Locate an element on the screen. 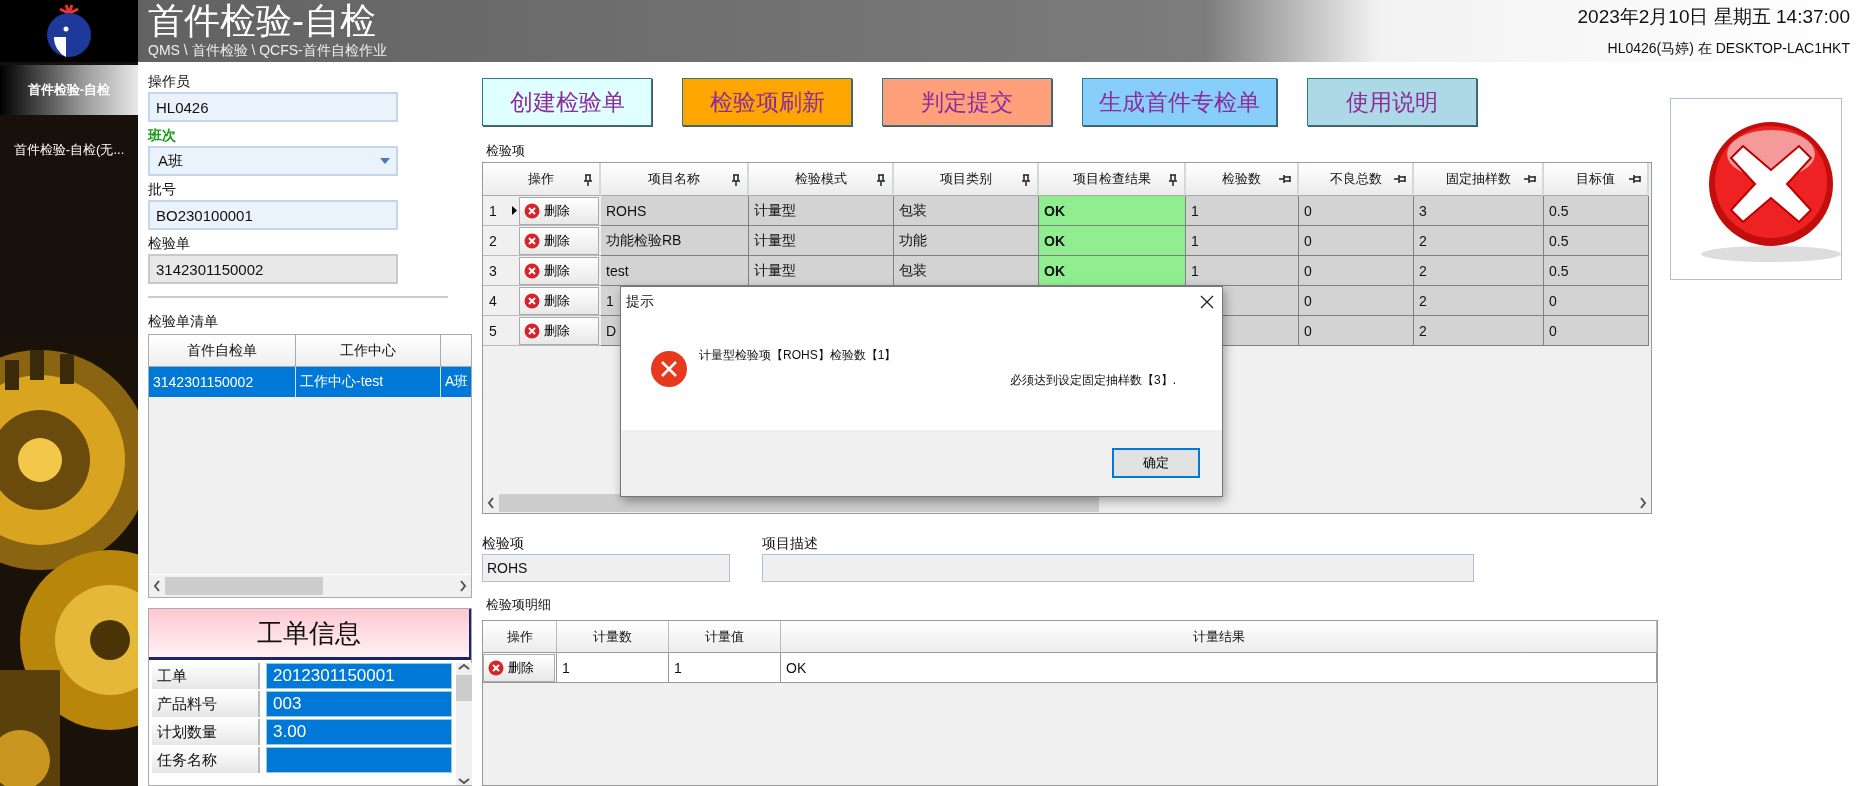  toolbar-button: 创建检验单 is located at coordinates (567, 102).